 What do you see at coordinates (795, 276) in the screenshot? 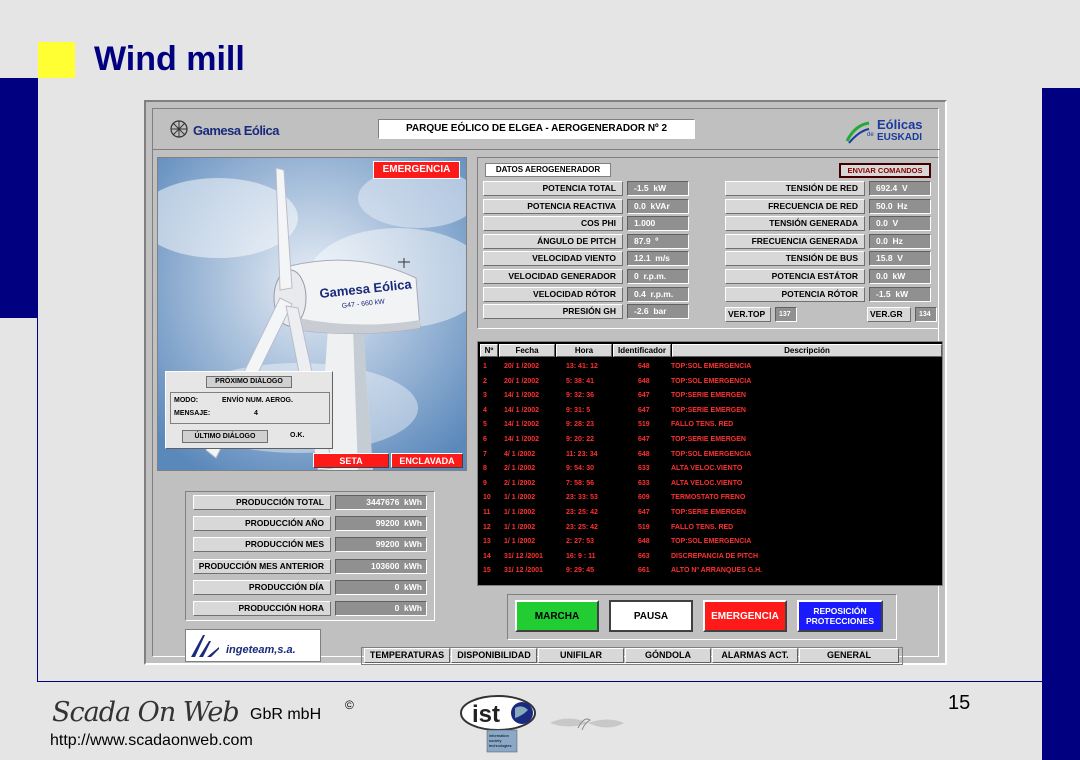
I see `param-label: POTENCIA ESTÁTOR` at bounding box center [795, 276].